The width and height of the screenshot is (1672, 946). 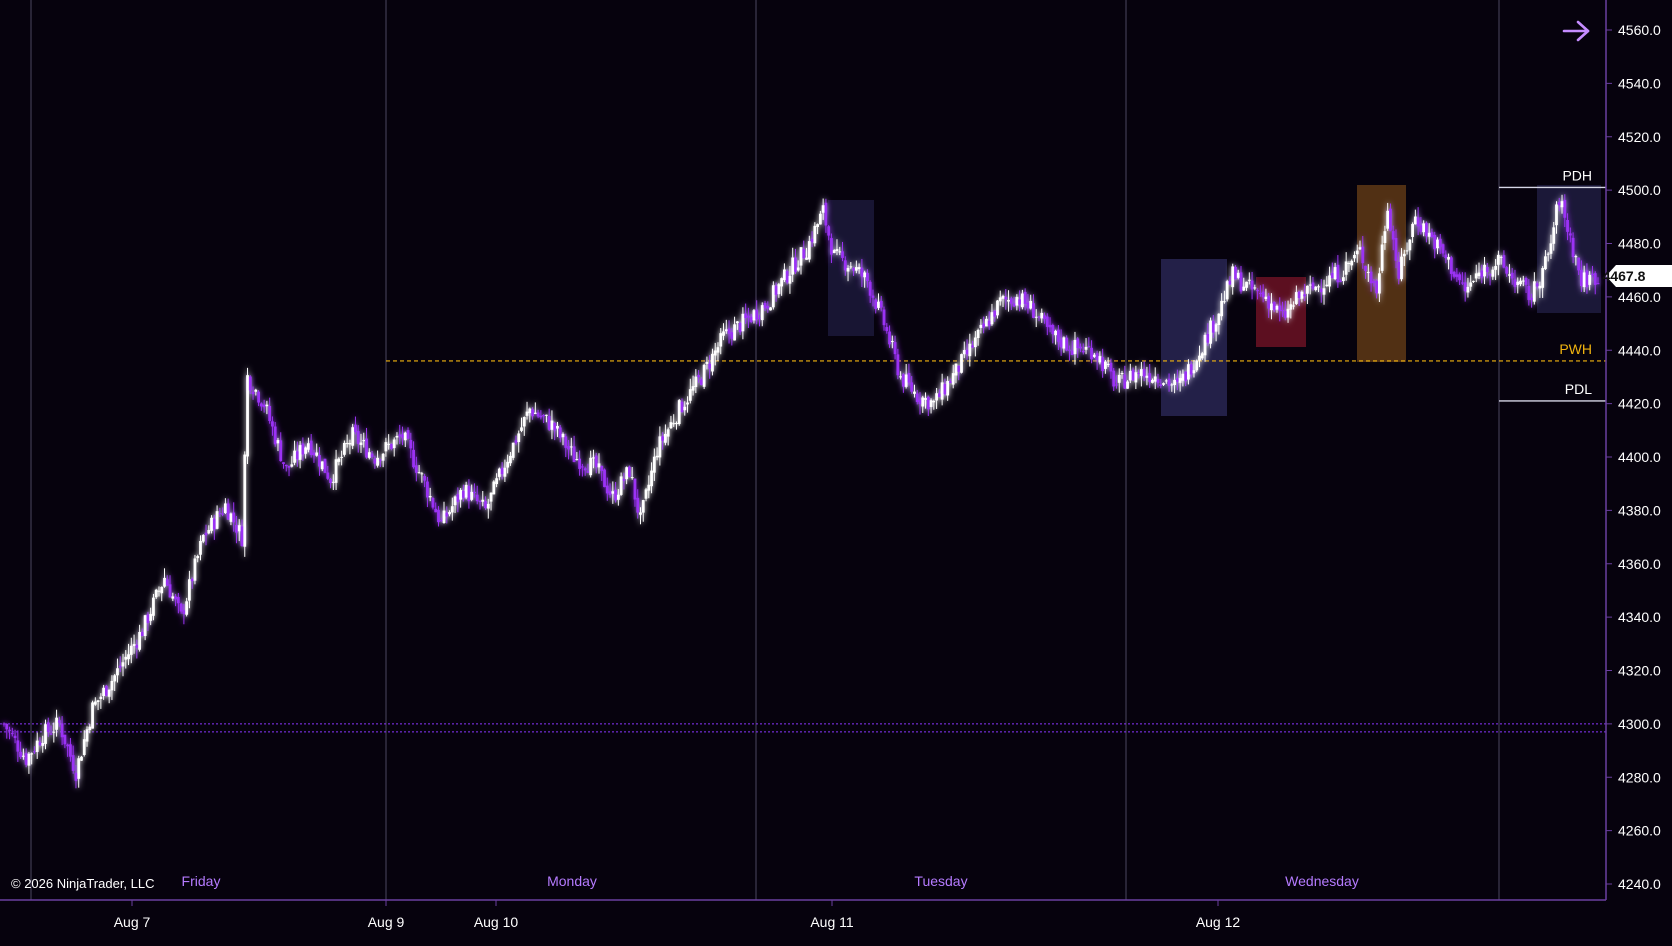 What do you see at coordinates (1639, 190) in the screenshot?
I see `price-tick-label: 4500.0` at bounding box center [1639, 190].